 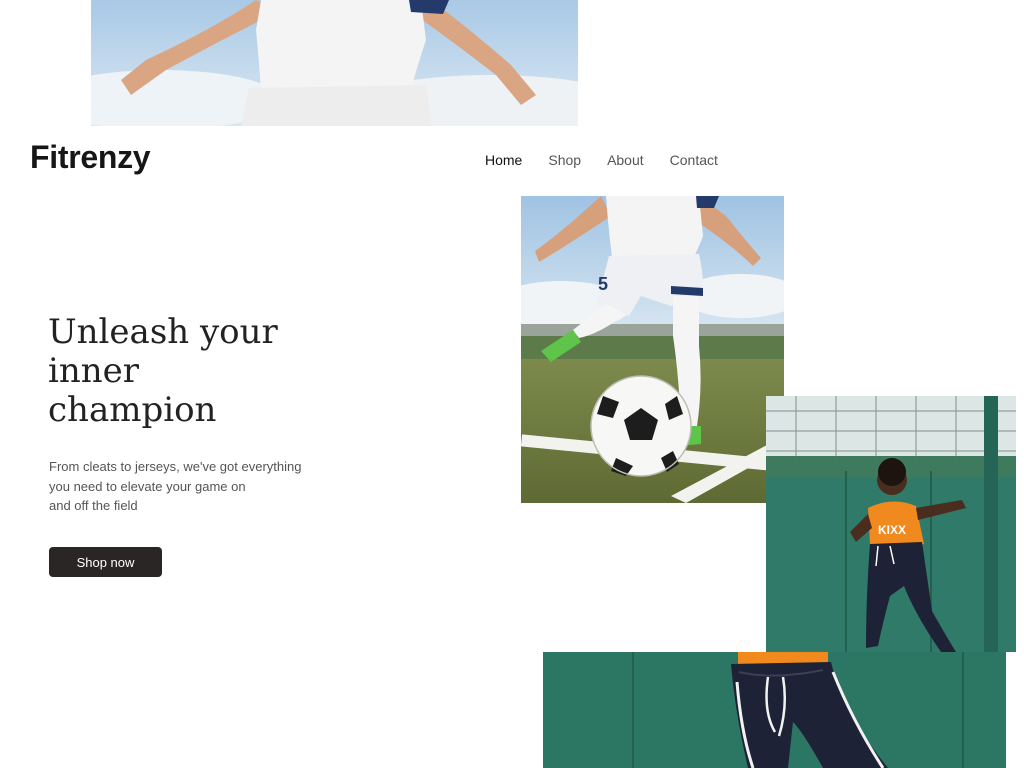 What do you see at coordinates (774, 710) in the screenshot?
I see `kid-trackpants-photo` at bounding box center [774, 710].